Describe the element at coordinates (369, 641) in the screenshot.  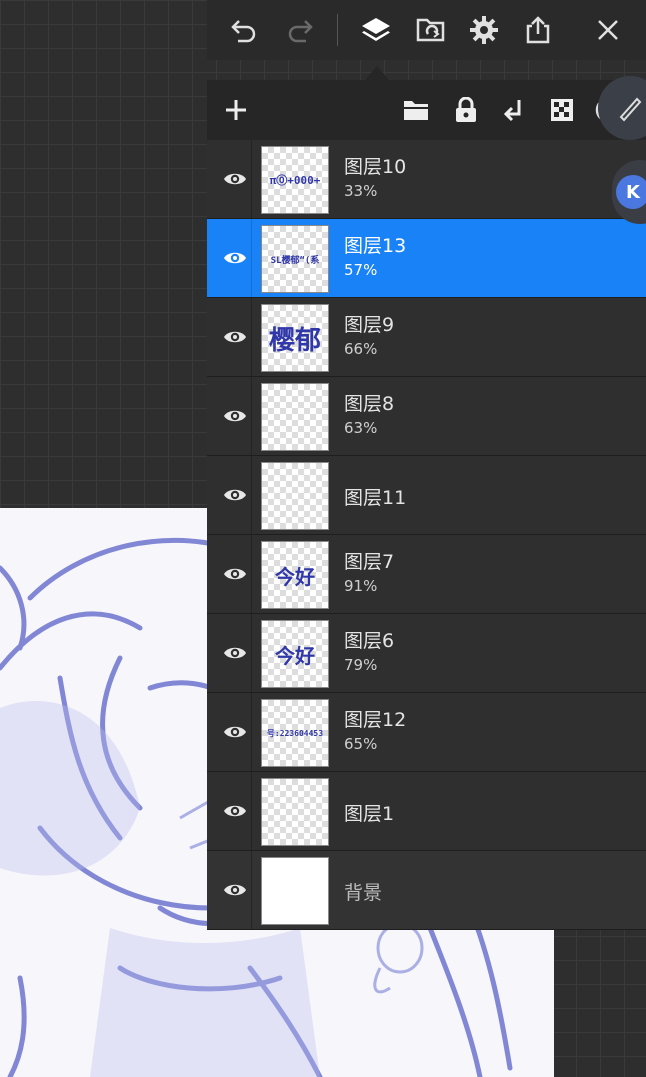
I see `layer-name: 图层6` at that location.